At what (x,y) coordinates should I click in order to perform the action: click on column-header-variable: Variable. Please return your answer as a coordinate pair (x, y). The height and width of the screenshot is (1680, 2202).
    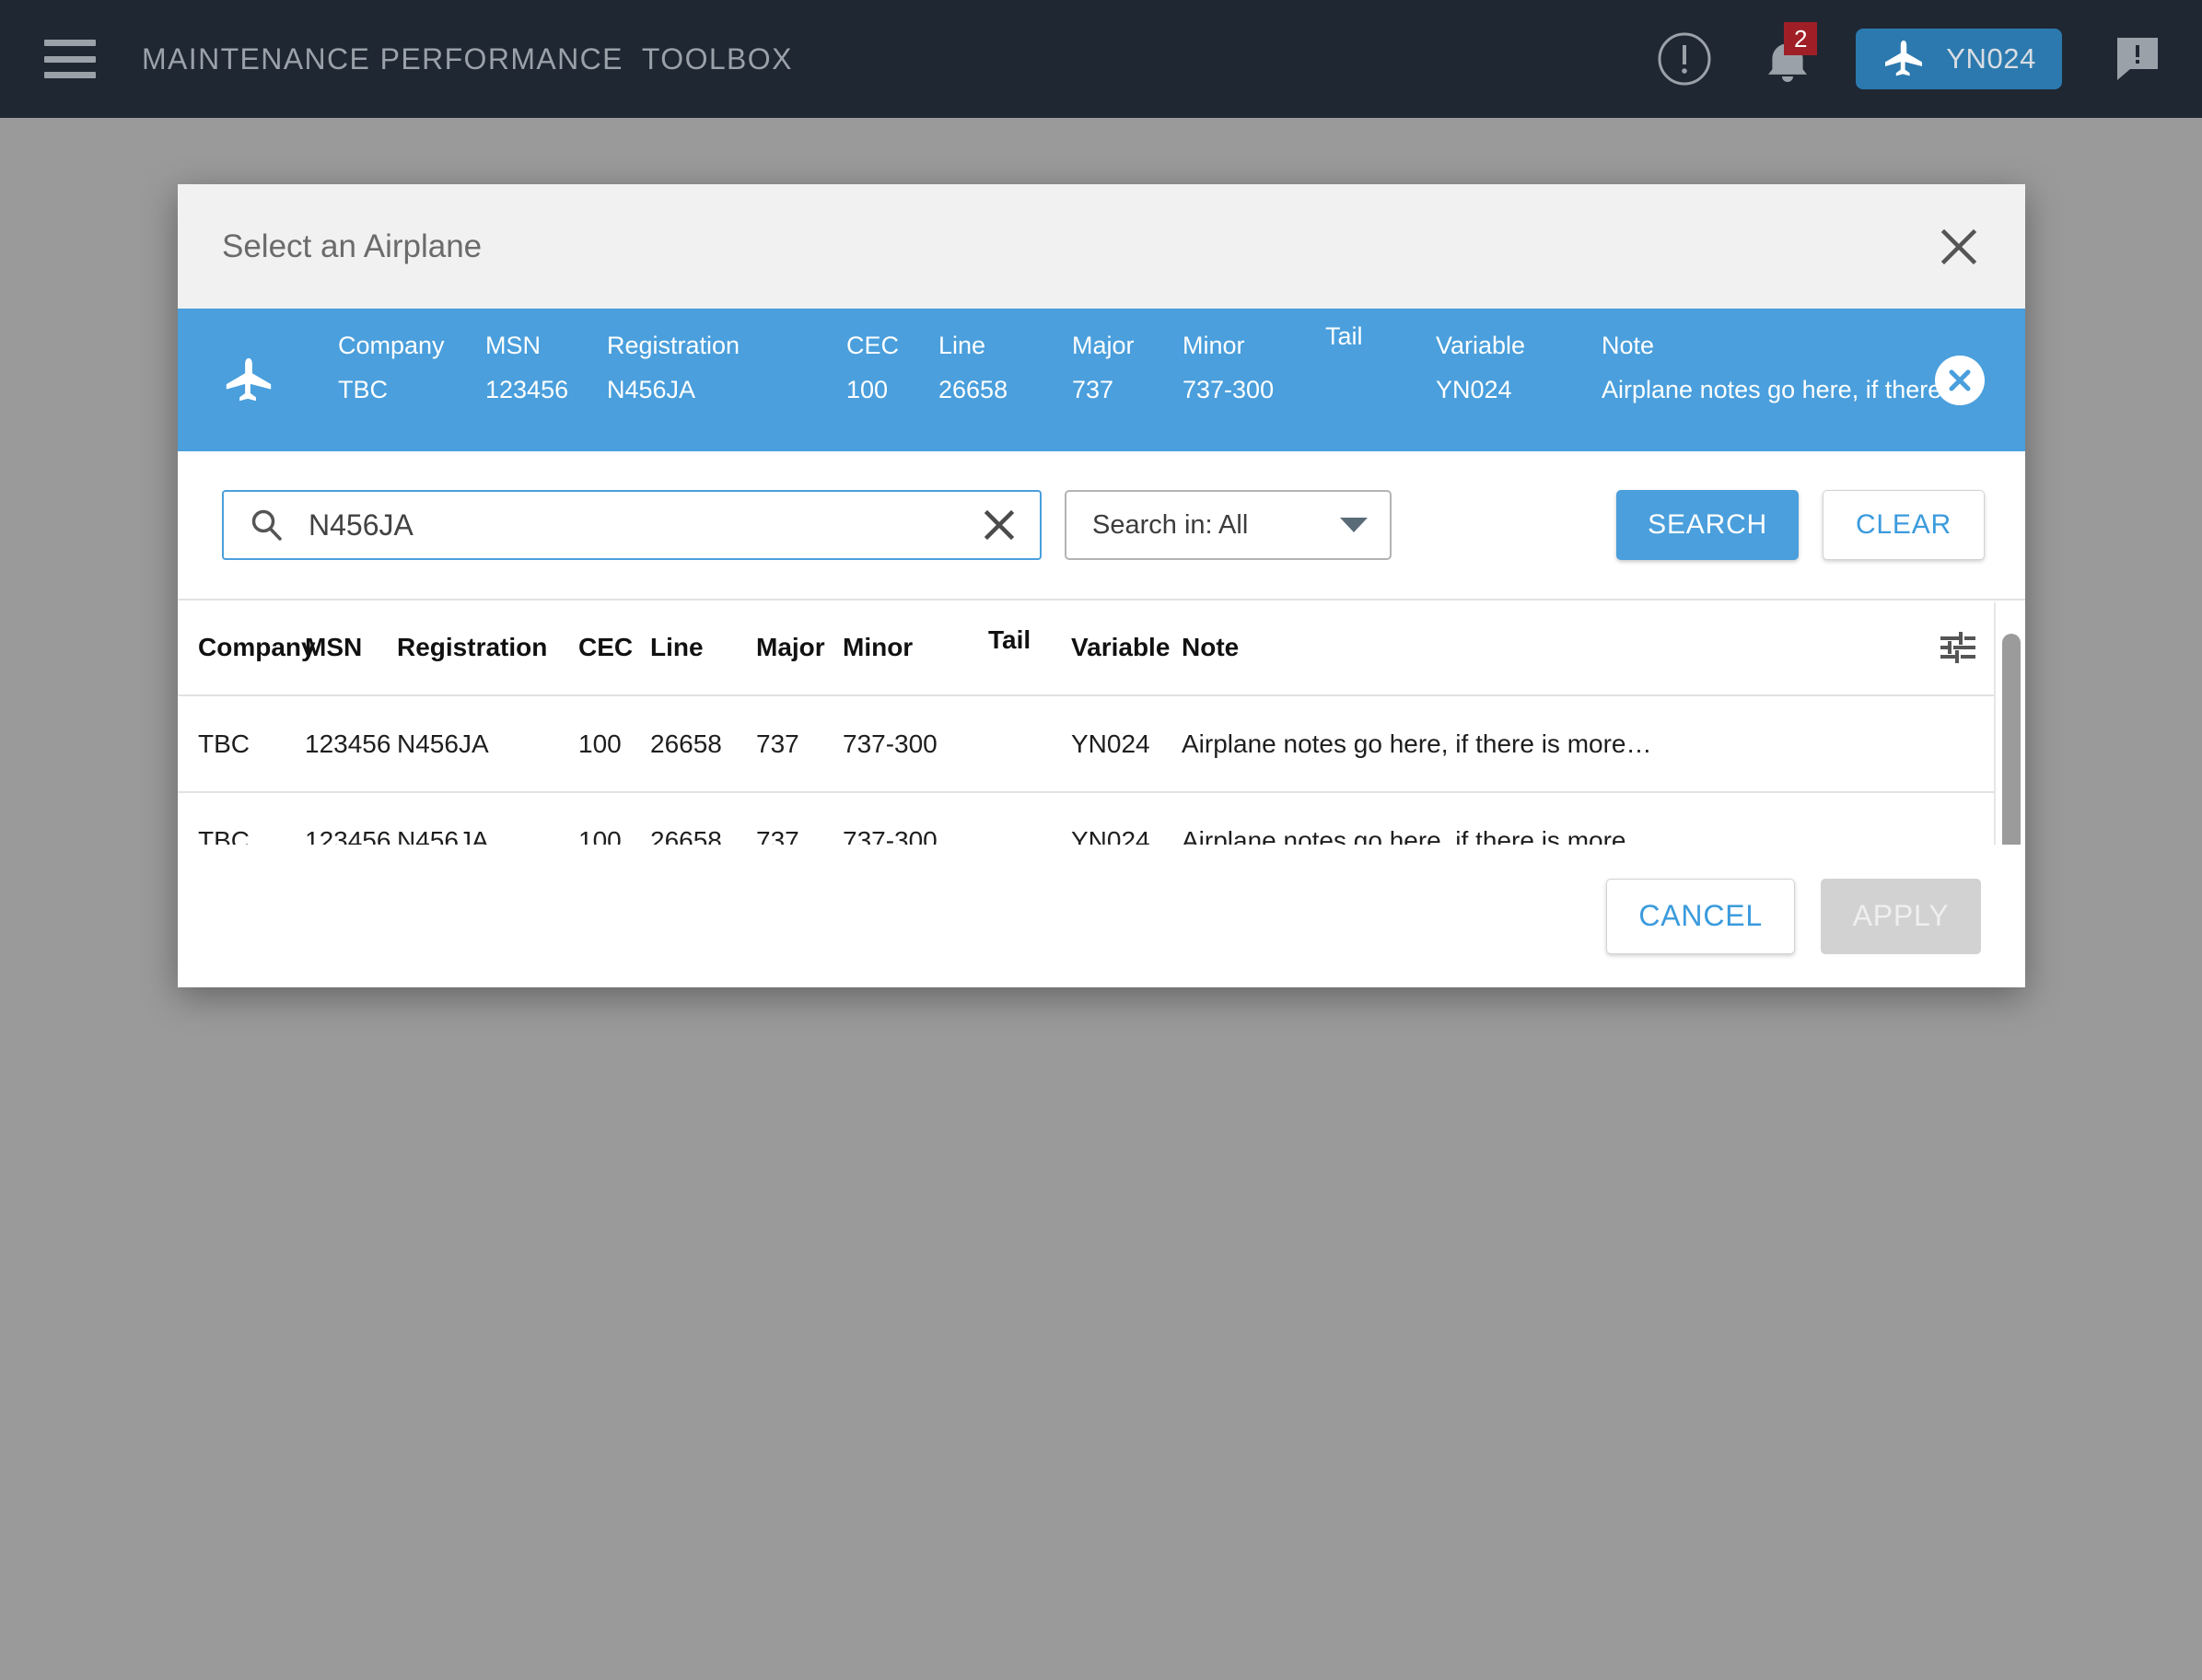
    Looking at the image, I should click on (1120, 647).